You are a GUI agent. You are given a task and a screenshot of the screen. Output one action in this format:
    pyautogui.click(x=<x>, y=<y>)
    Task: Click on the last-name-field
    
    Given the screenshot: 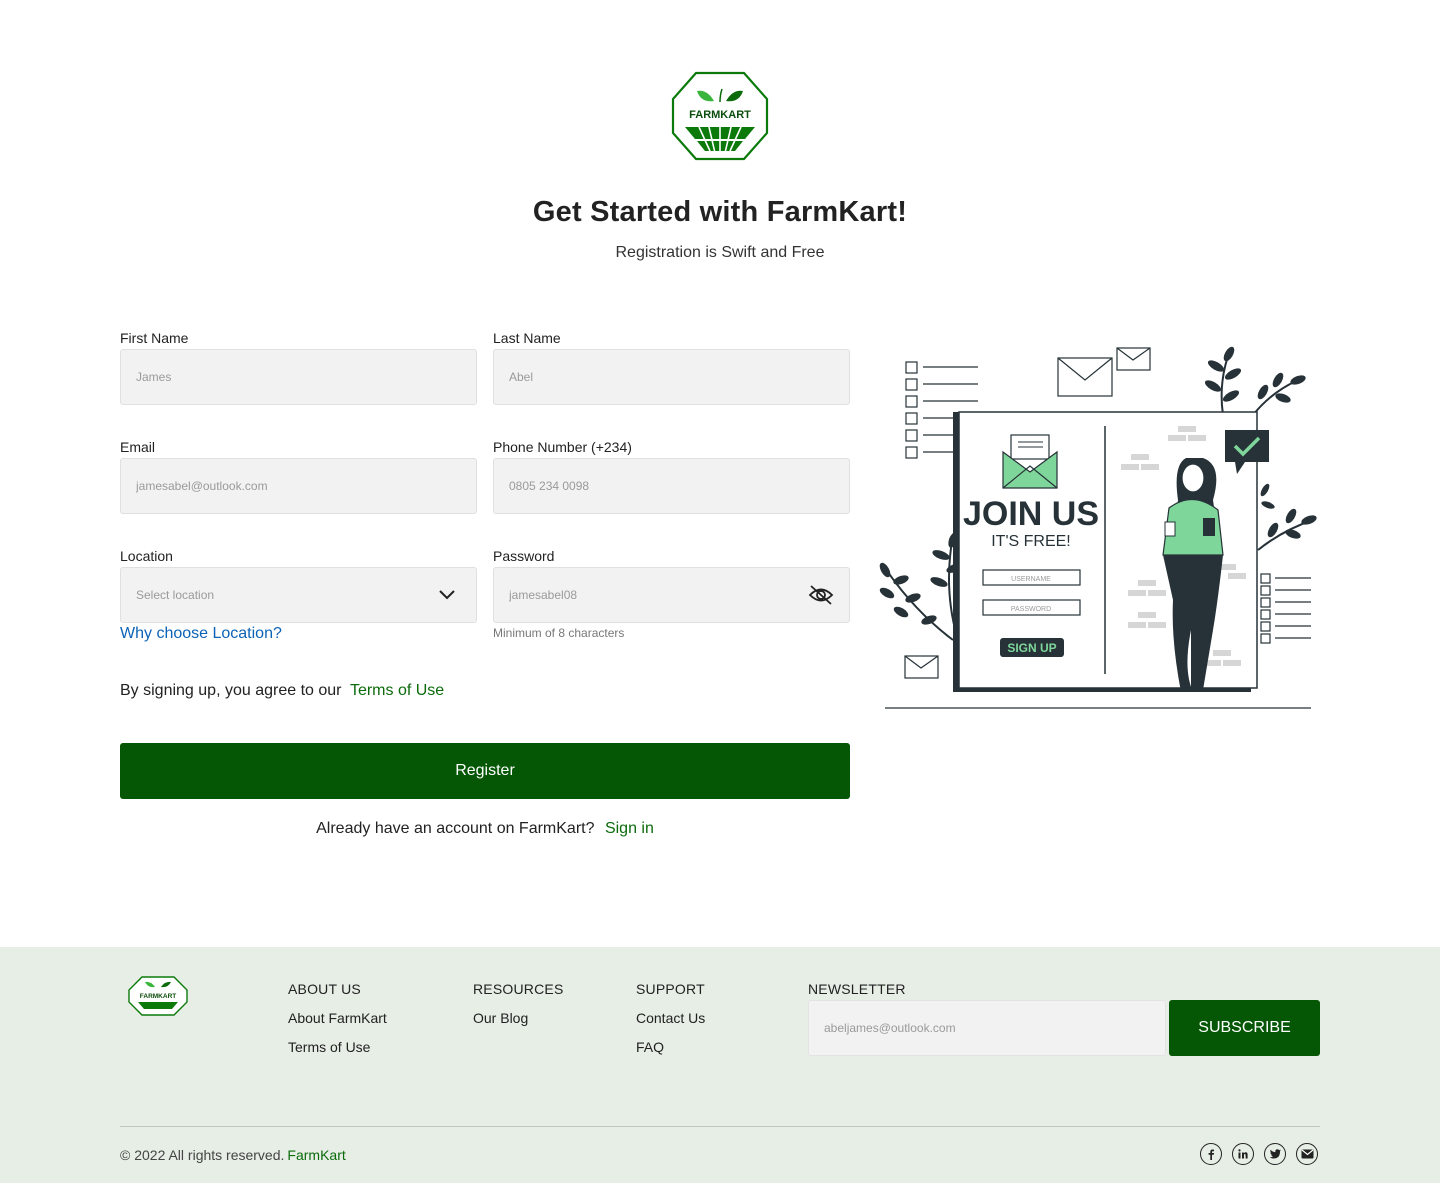 What is the action you would take?
    pyautogui.click(x=671, y=377)
    